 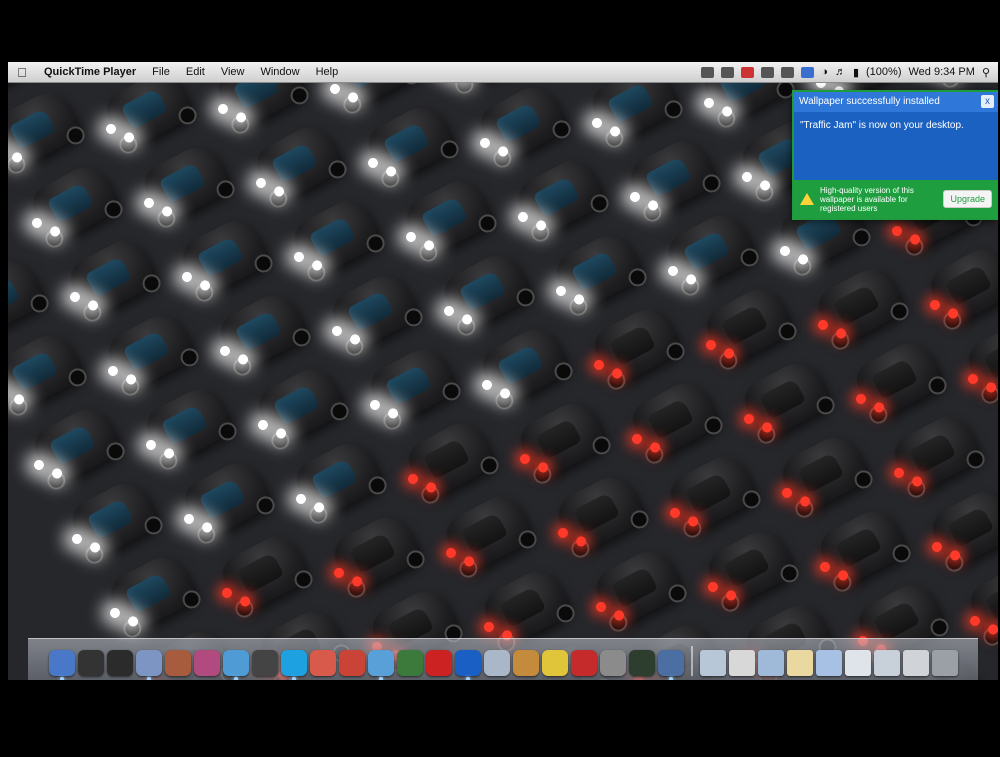 I want to click on time-machine-icon, so click(x=119, y=663).